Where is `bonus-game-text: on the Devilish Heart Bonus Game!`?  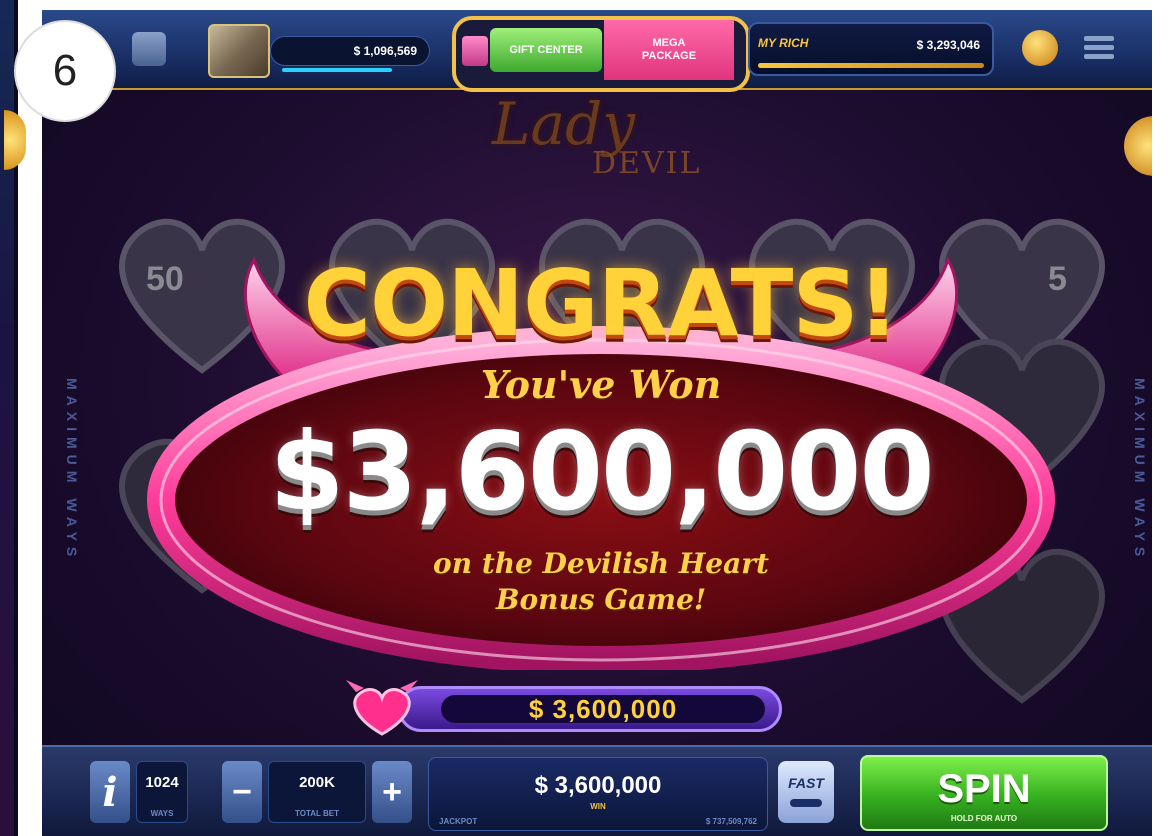 bonus-game-text: on the Devilish Heart Bonus Game! is located at coordinates (601, 582).